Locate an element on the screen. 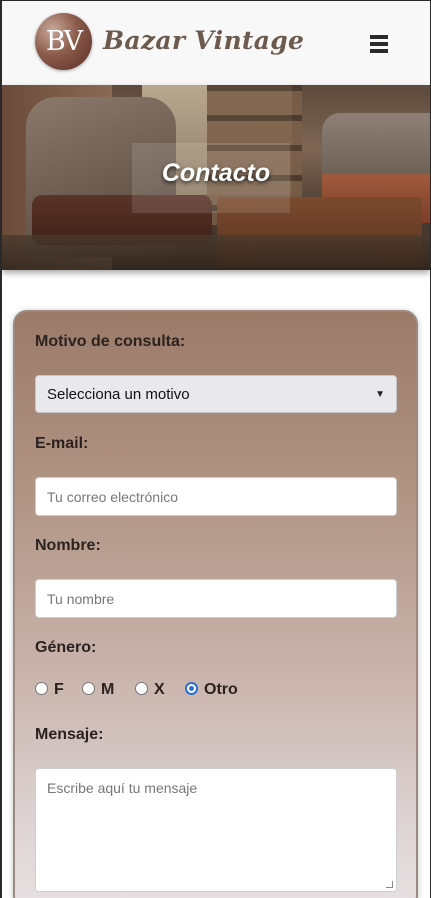  email-label: E-mail: is located at coordinates (62, 443).